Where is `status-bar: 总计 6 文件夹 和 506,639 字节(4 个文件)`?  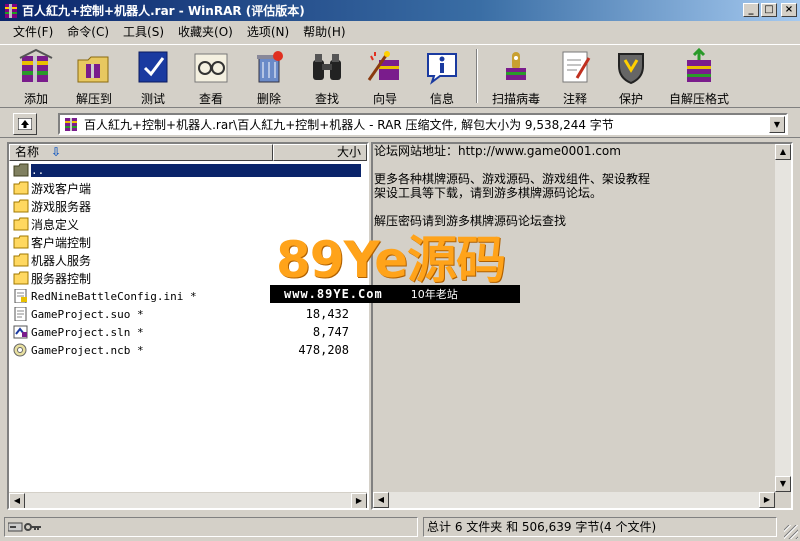
status-bar: 总计 6 文件夹 和 506,639 字节(4 个文件) is located at coordinates (400, 527).